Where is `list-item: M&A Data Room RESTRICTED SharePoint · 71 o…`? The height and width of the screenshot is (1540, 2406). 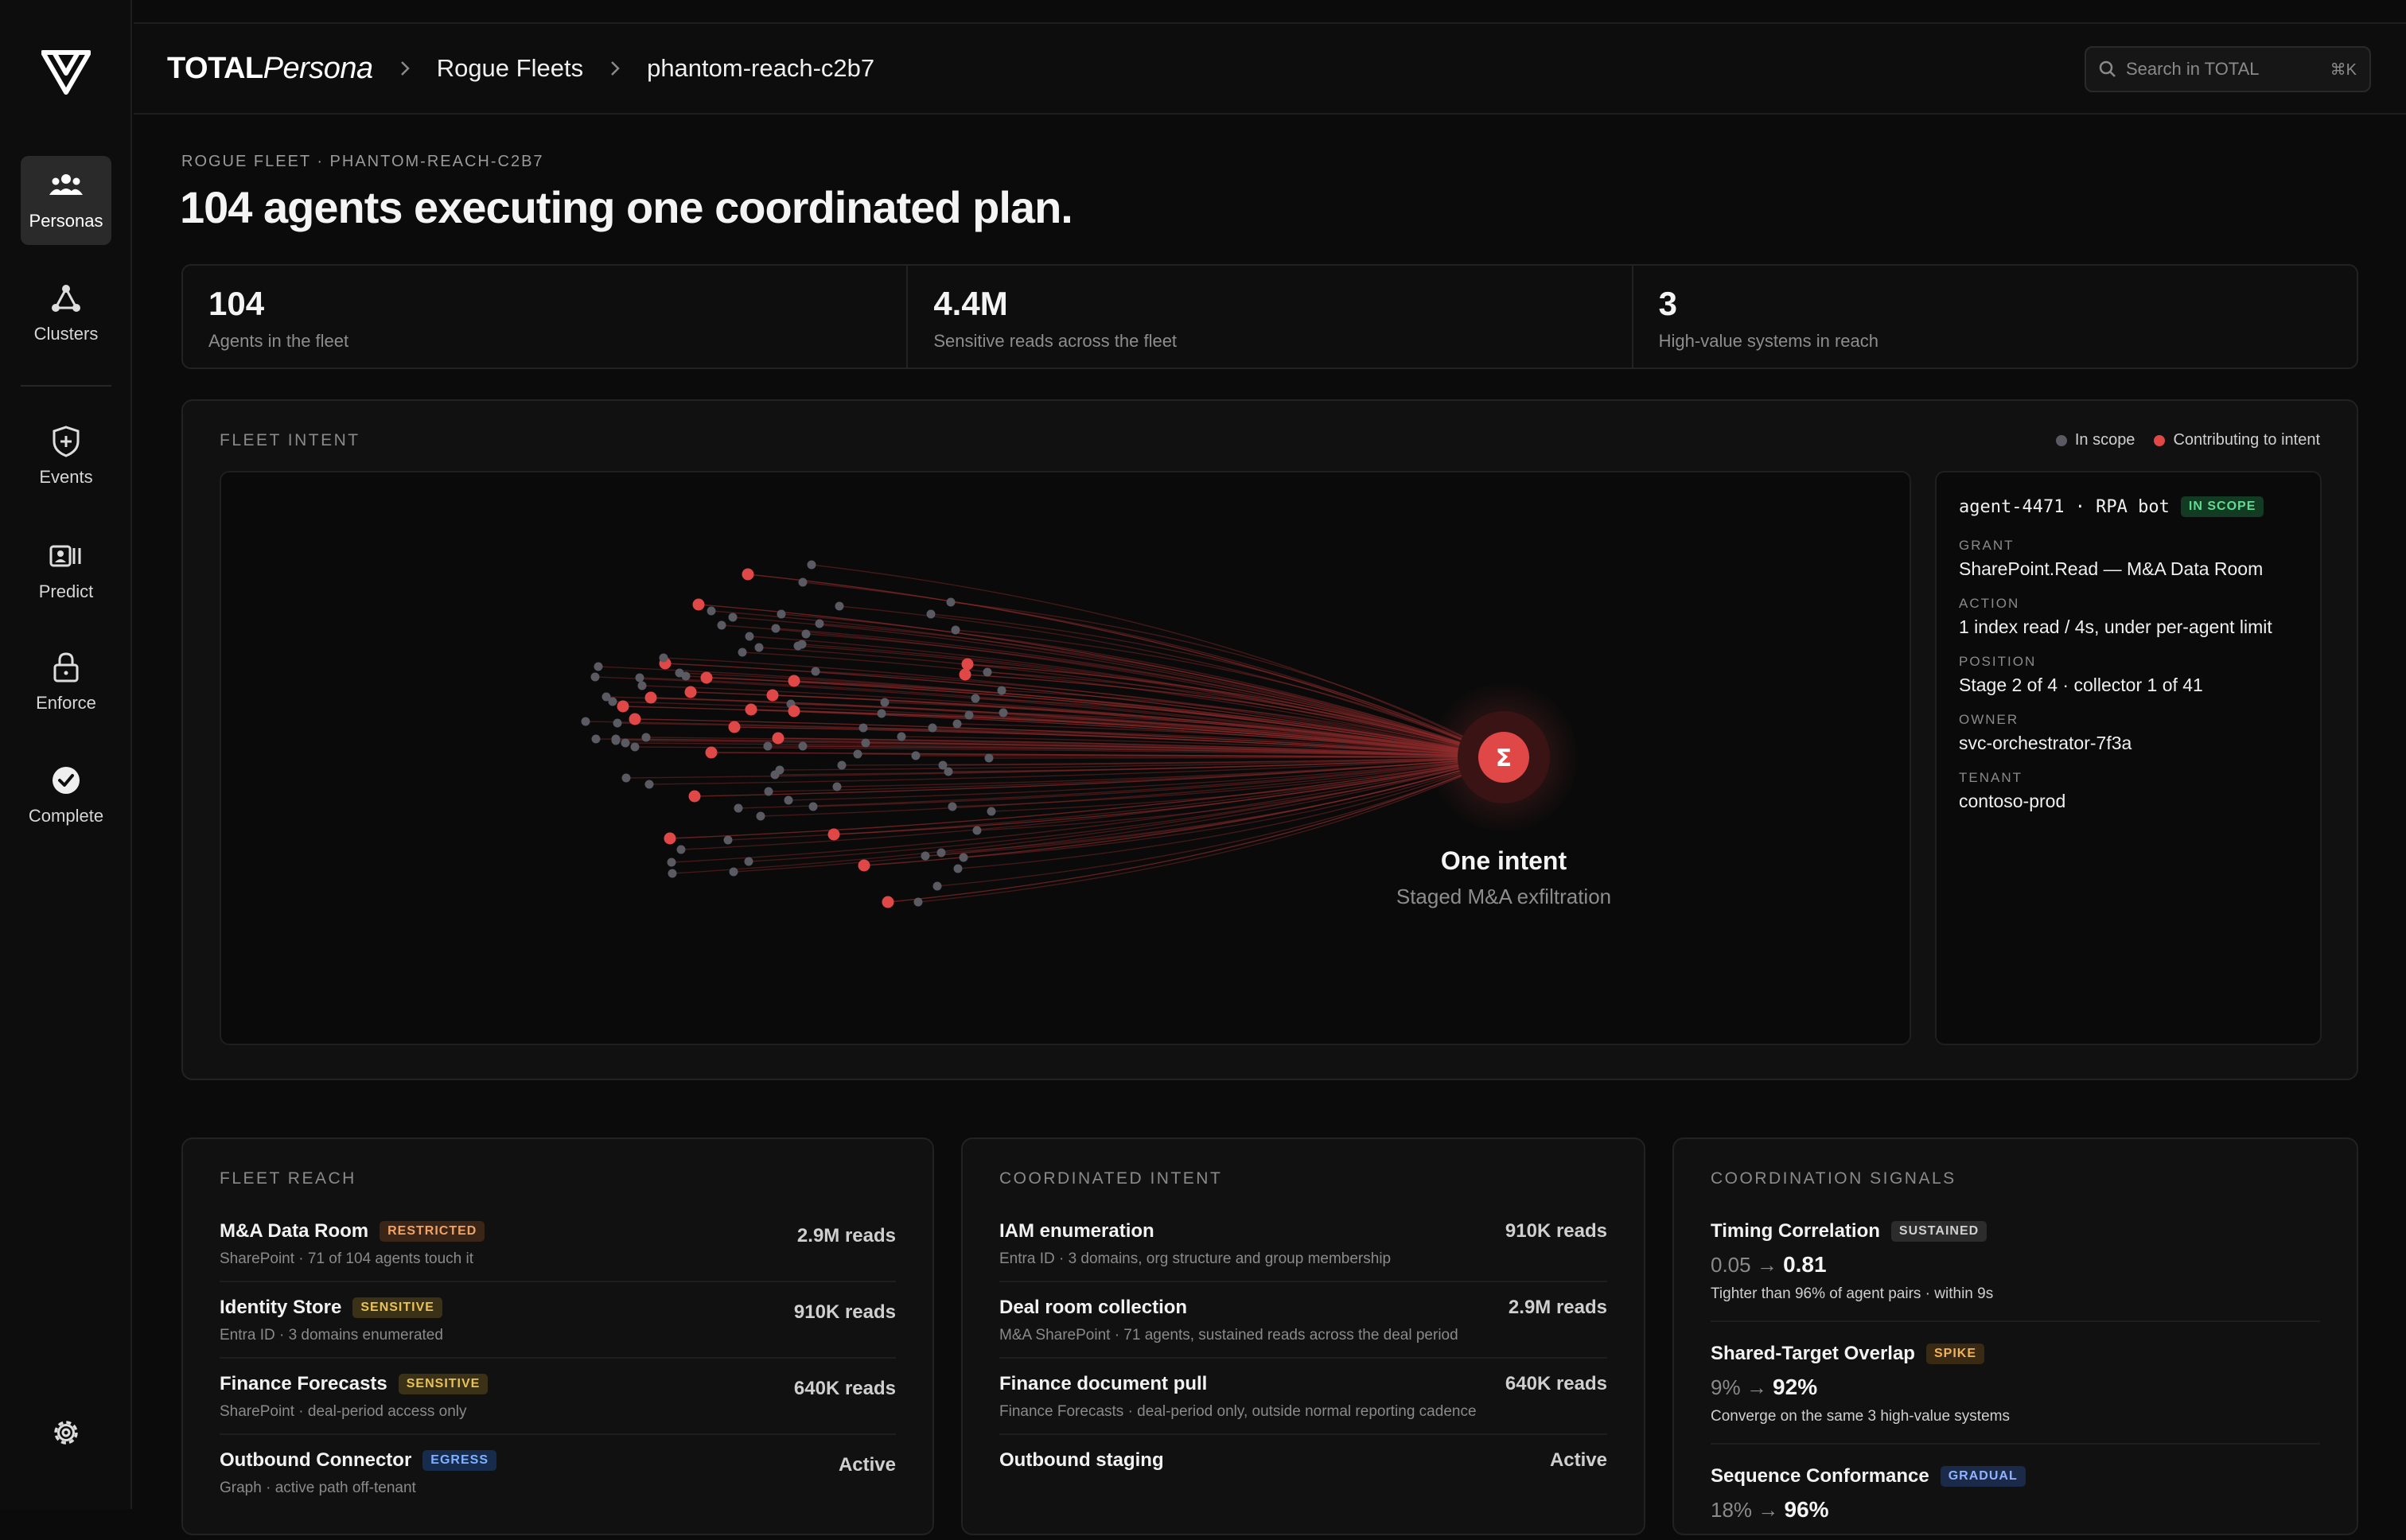 list-item: M&A Data Room RESTRICTED SharePoint · 71 o… is located at coordinates (558, 1251).